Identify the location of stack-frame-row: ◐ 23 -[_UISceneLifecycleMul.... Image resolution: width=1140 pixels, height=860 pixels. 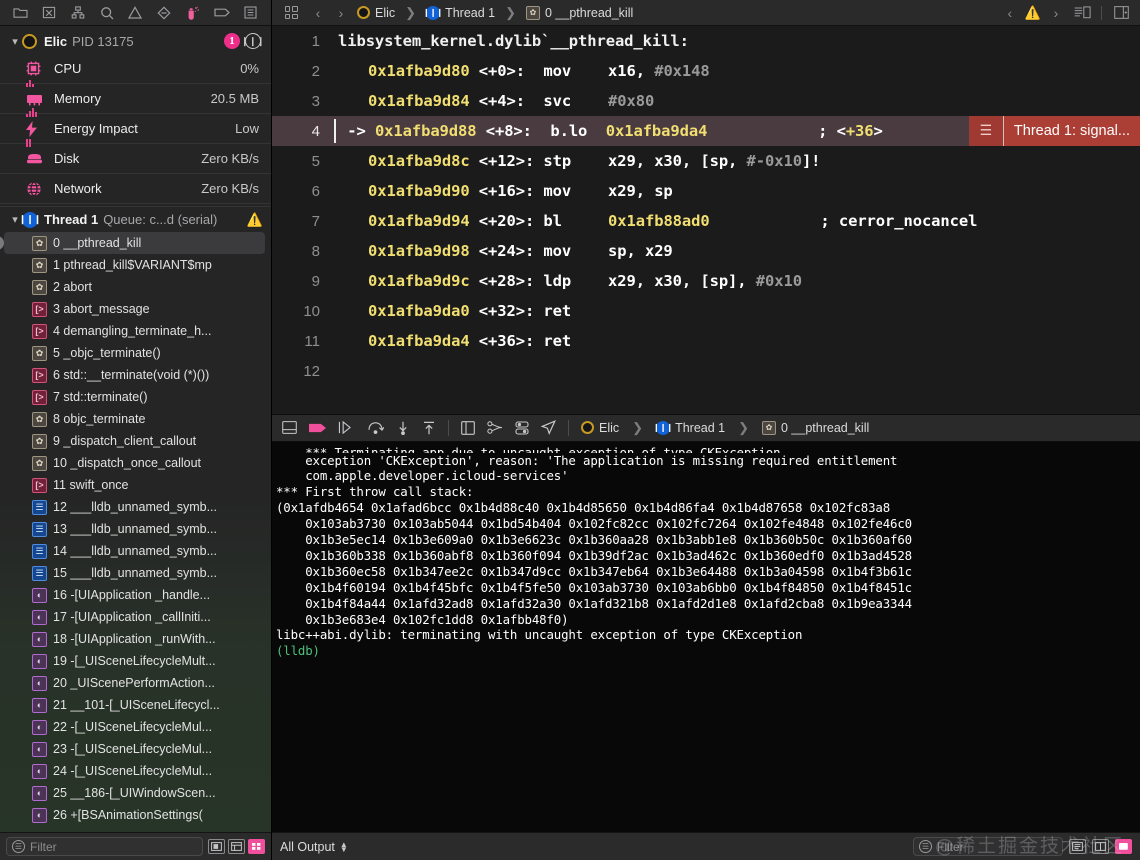
(135, 749).